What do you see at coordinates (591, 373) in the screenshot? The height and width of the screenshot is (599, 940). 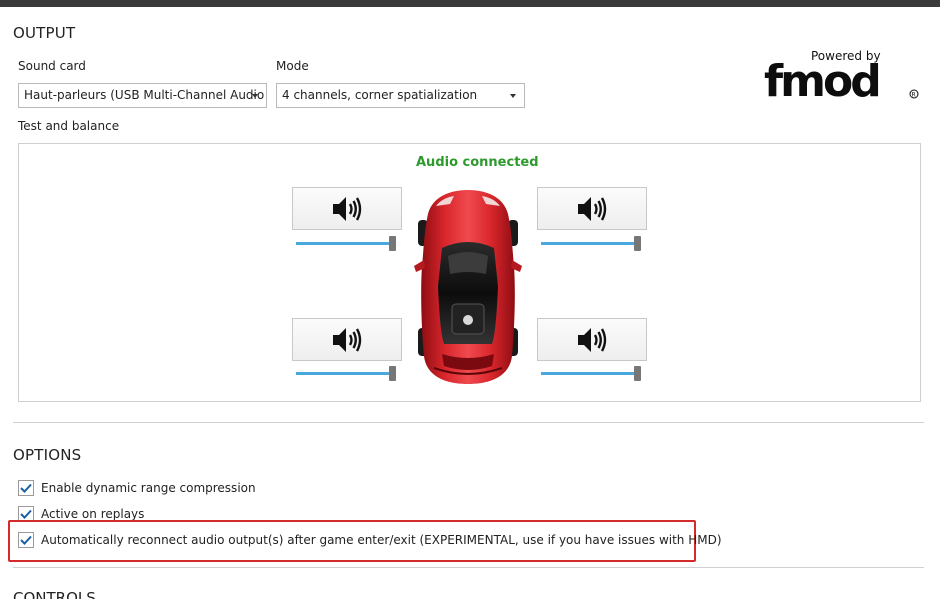 I see `rear-right-volume-slider` at bounding box center [591, 373].